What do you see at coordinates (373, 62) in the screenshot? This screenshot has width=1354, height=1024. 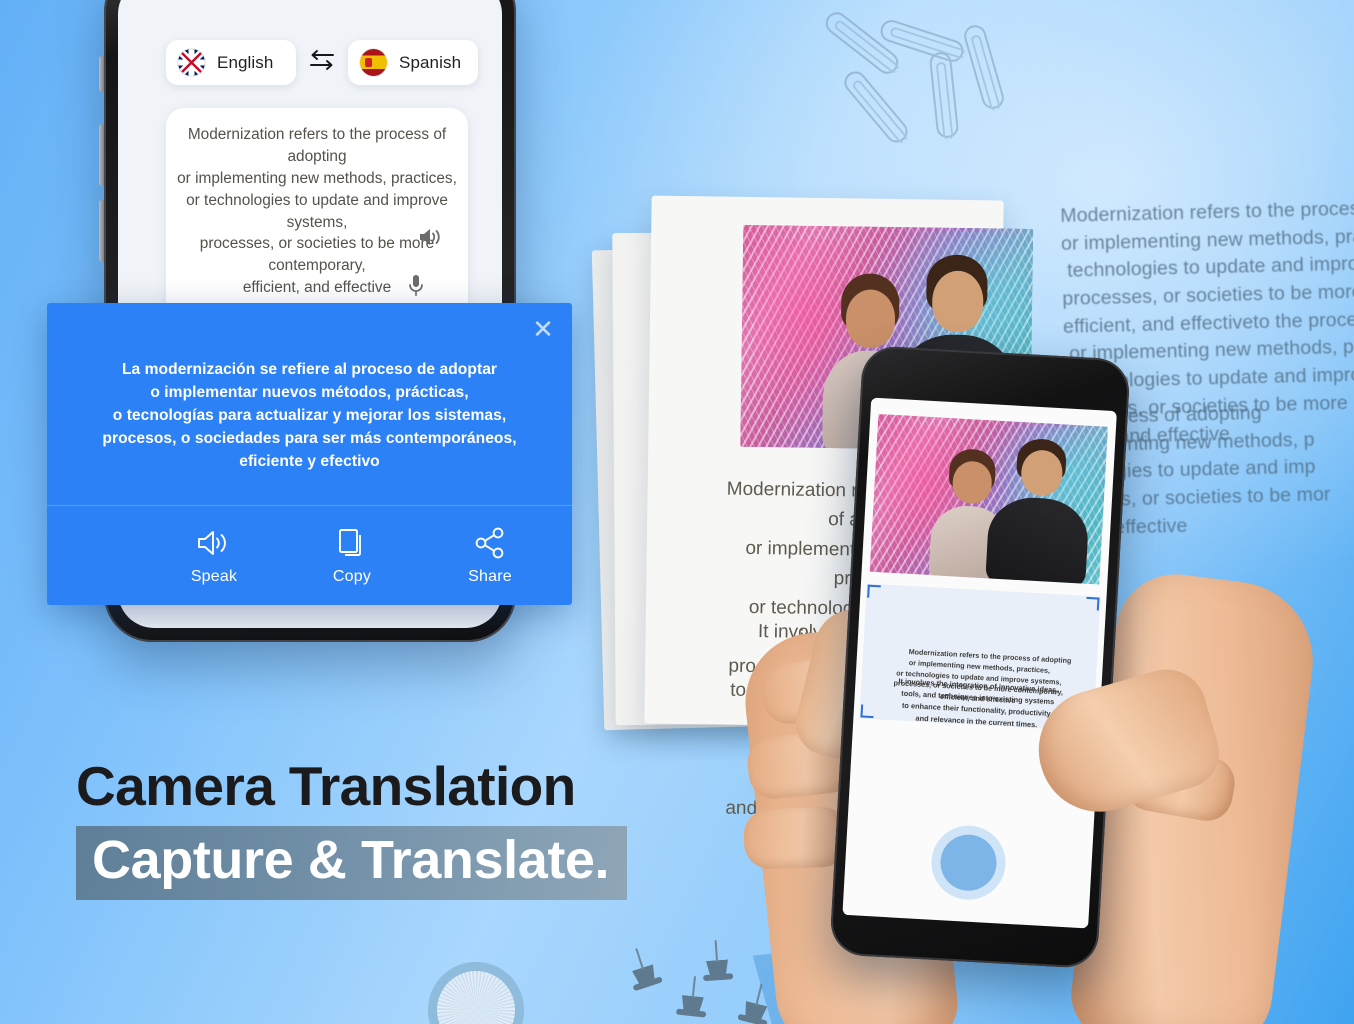 I see `spain-flag-icon` at bounding box center [373, 62].